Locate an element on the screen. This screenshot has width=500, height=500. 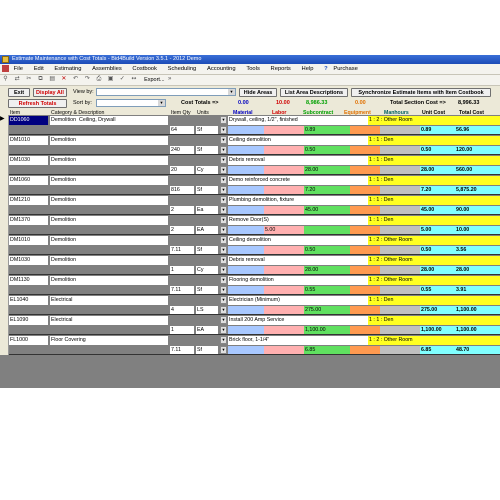
paste-icon: ▤ is located at coordinates (52, 79).